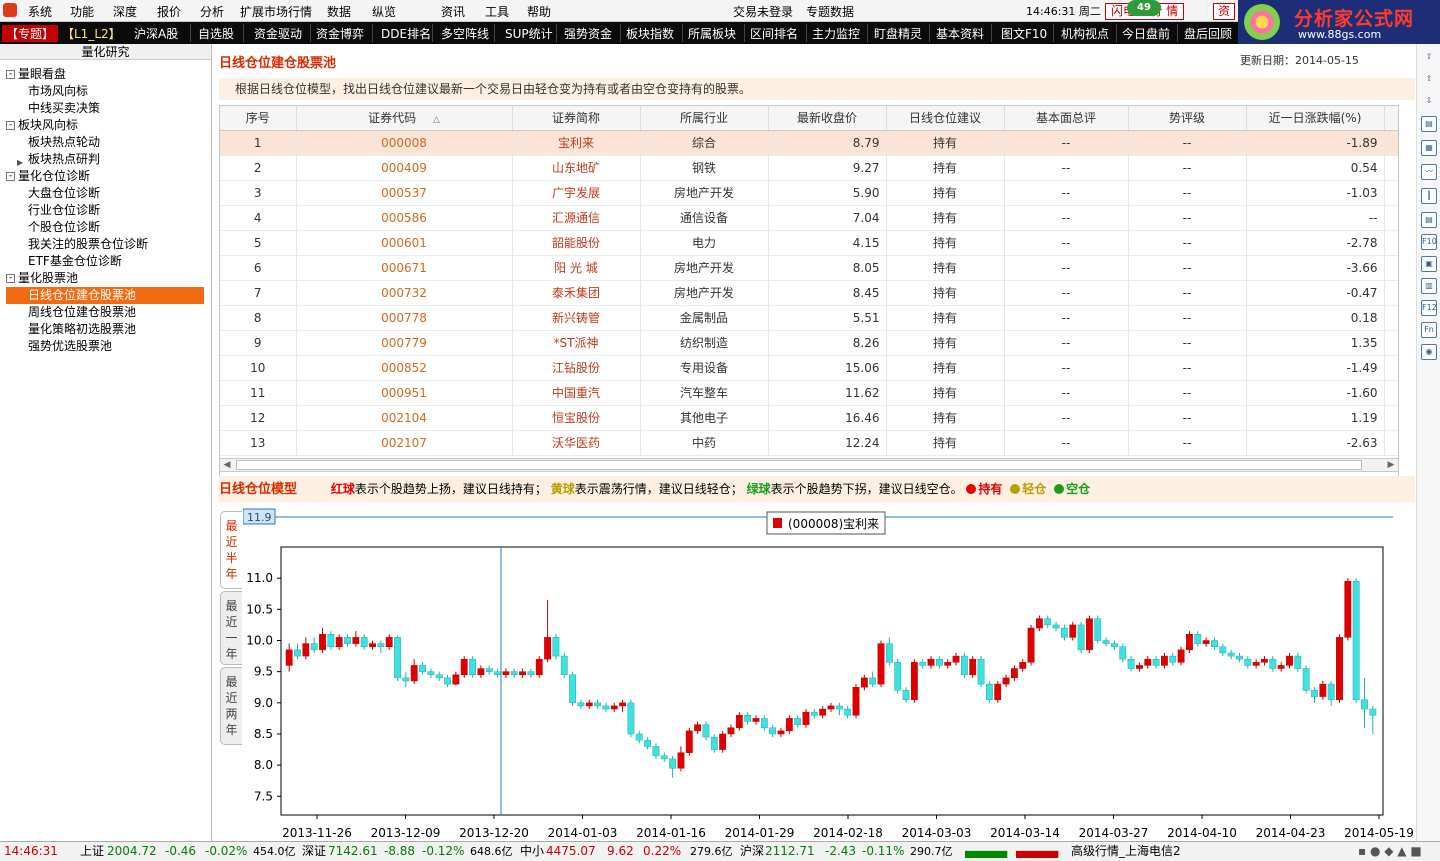  What do you see at coordinates (539, 11) in the screenshot?
I see `menu-item-help: 帮助` at bounding box center [539, 11].